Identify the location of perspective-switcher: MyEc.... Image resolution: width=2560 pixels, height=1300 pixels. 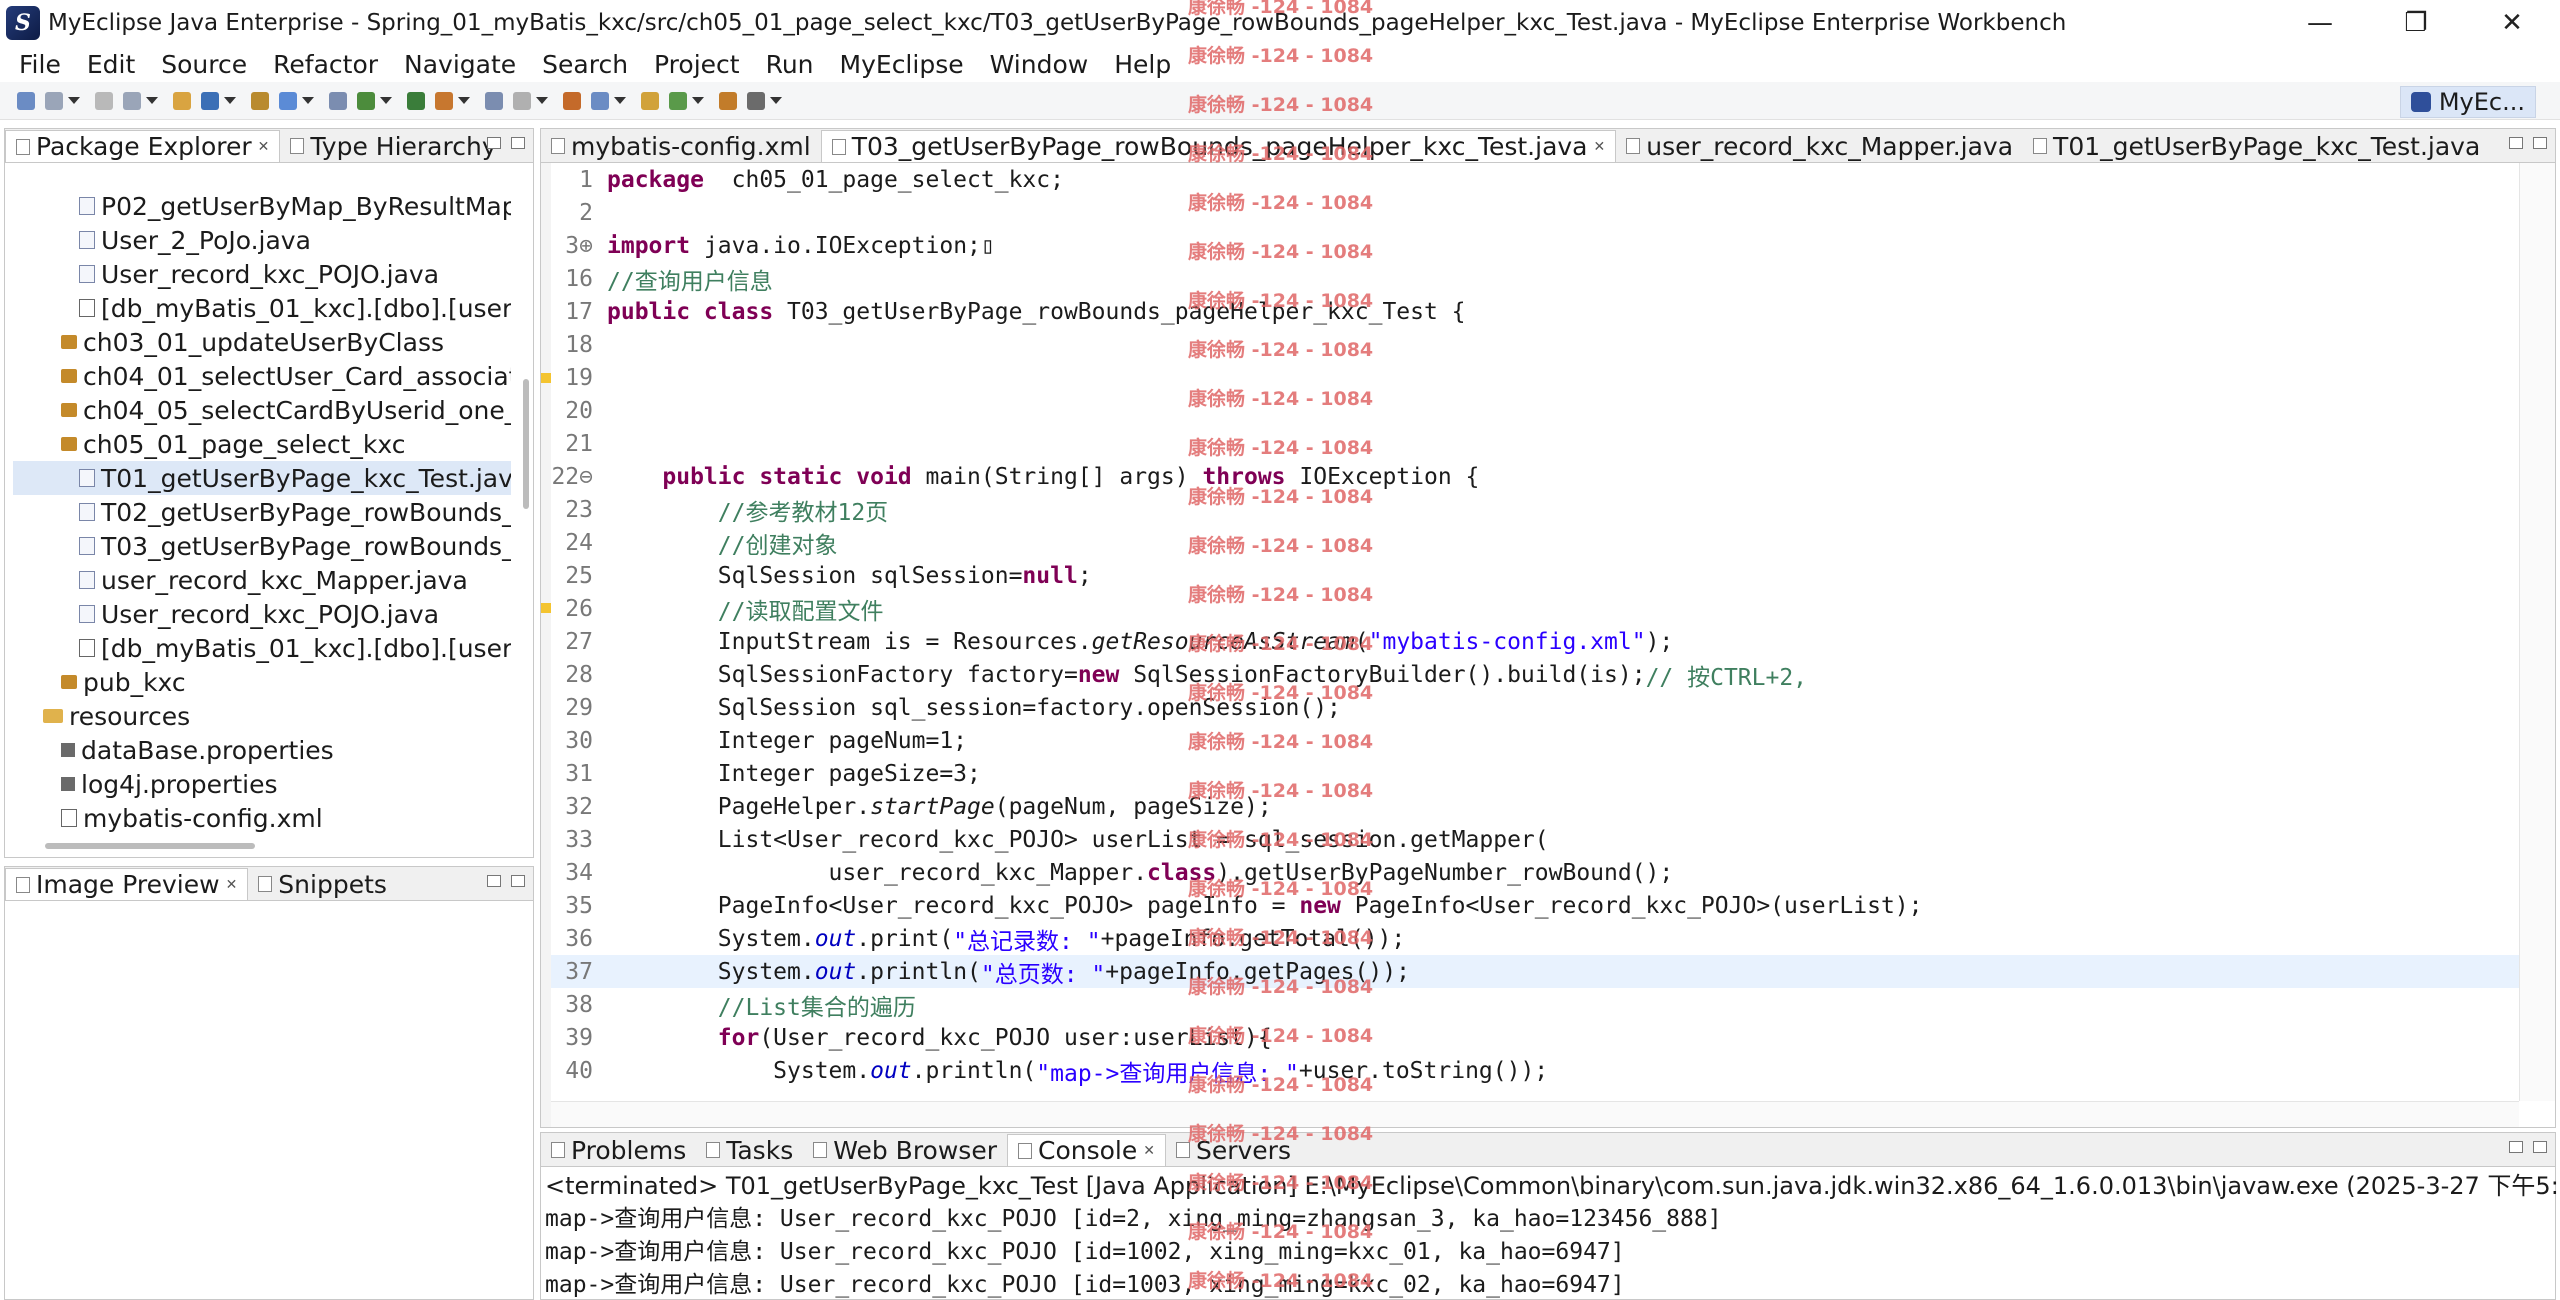
(2467, 102).